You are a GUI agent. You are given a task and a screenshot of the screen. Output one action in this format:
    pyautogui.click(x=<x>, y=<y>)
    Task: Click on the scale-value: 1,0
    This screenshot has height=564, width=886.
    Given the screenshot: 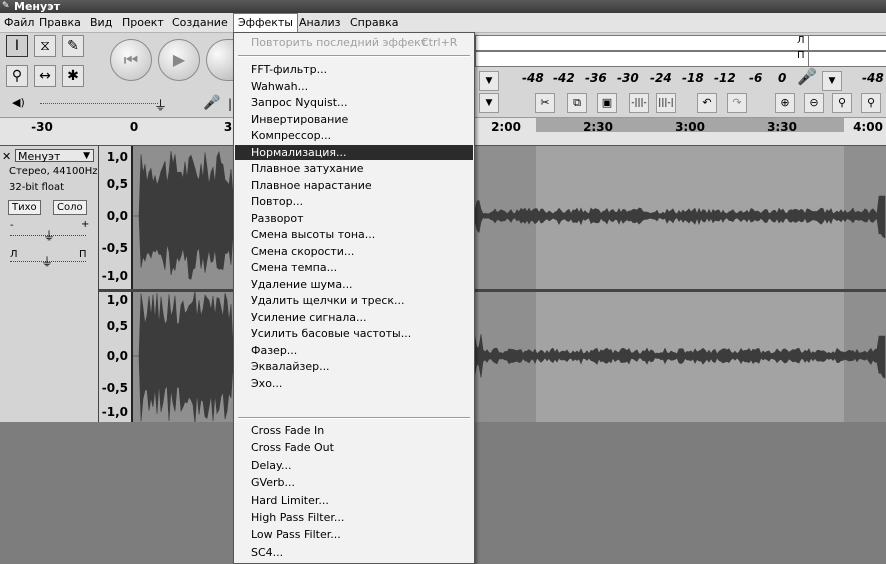 What is the action you would take?
    pyautogui.click(x=117, y=157)
    